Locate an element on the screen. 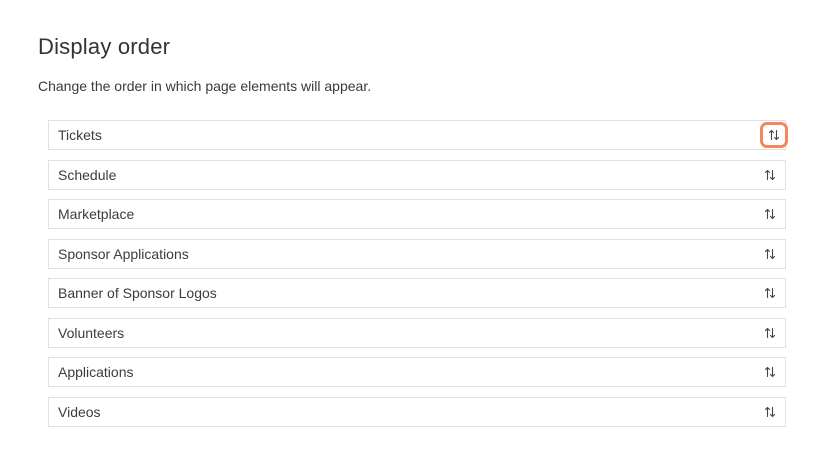  order-item-tickets: Tickets is located at coordinates (418, 135).